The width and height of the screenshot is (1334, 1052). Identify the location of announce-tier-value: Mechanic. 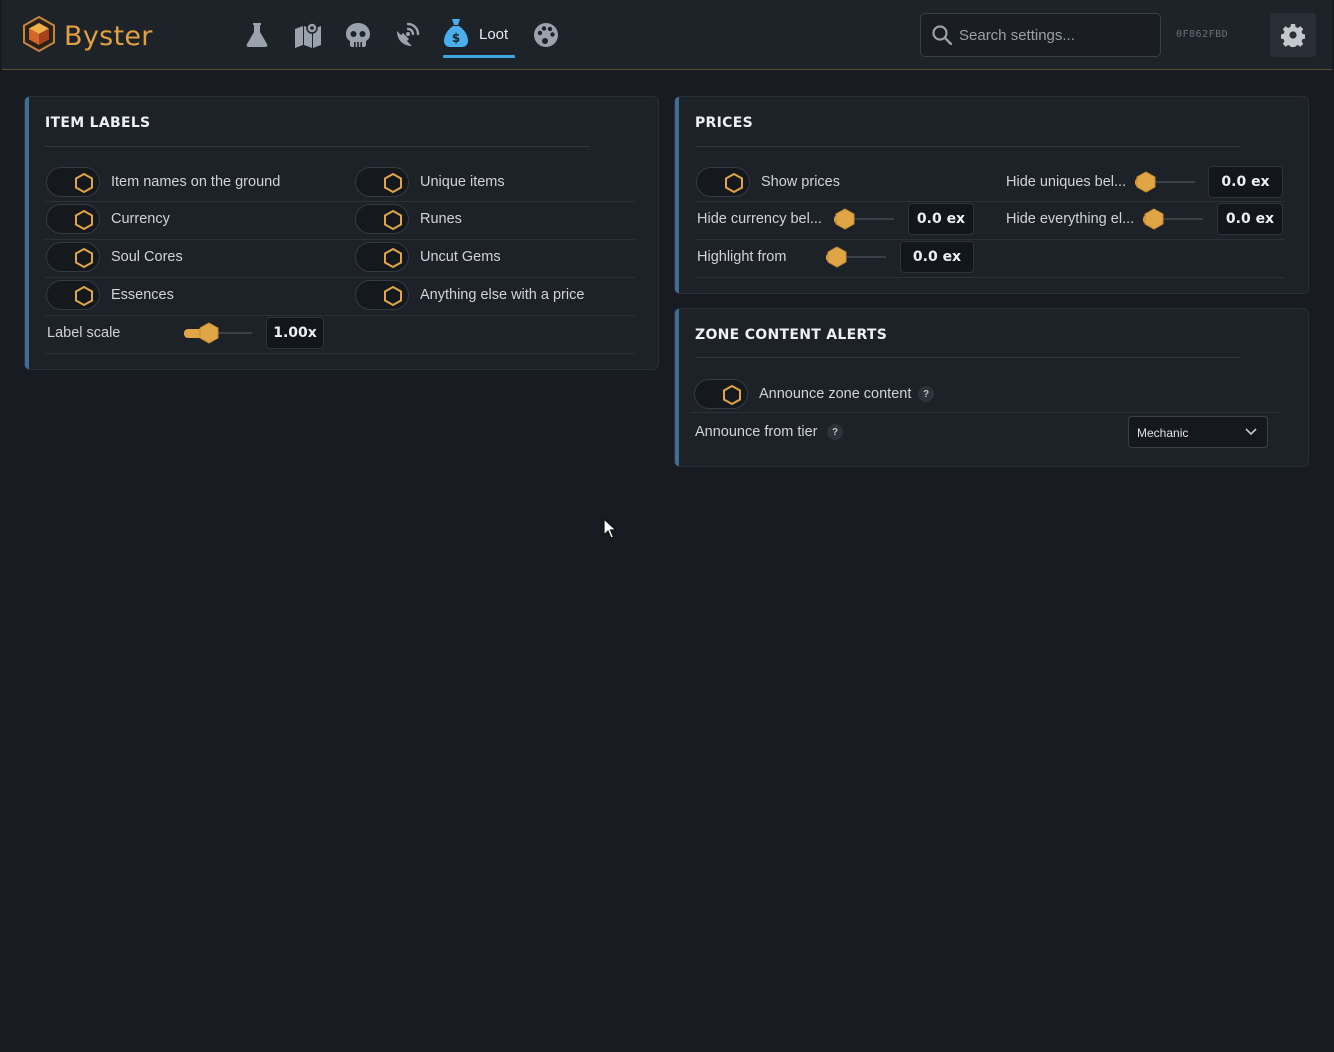
(1163, 433).